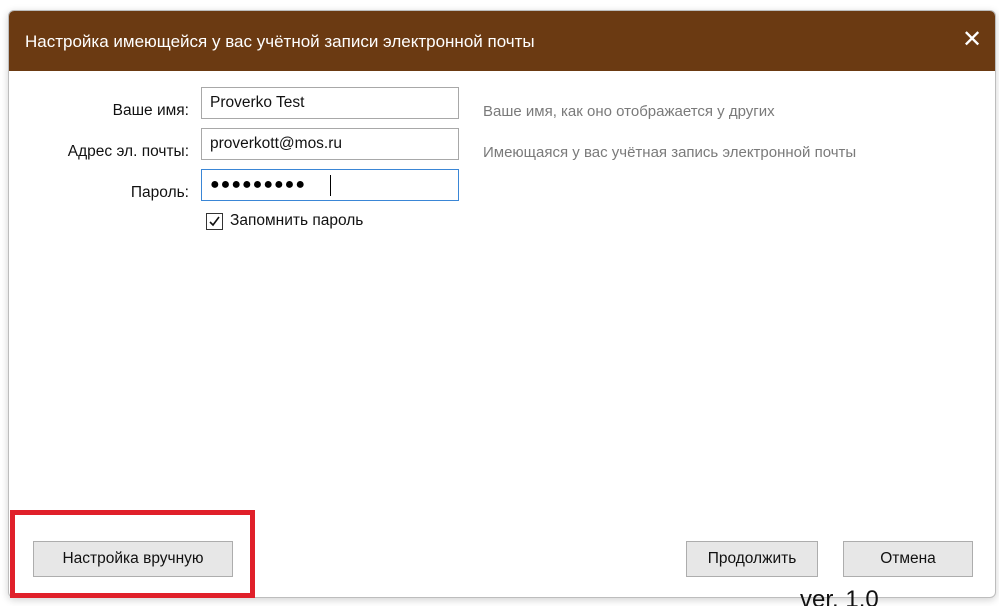  Describe the element at coordinates (258, 184) in the screenshot. I see `password-masked-value: ●●●●●●●●●` at that location.